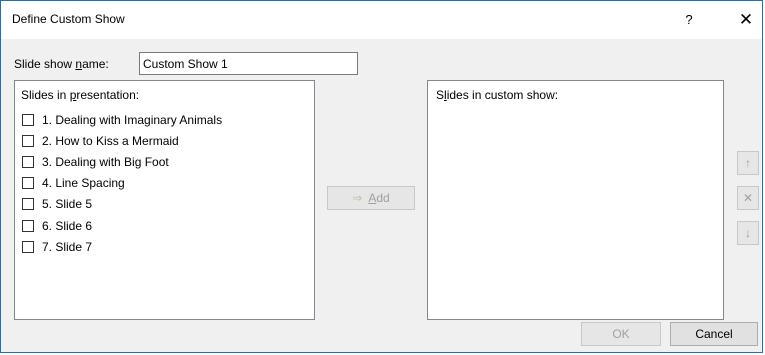 This screenshot has width=765, height=355. Describe the element at coordinates (497, 95) in the screenshot. I see `slides-in-custom-show-heading: Slides in custom show:` at that location.